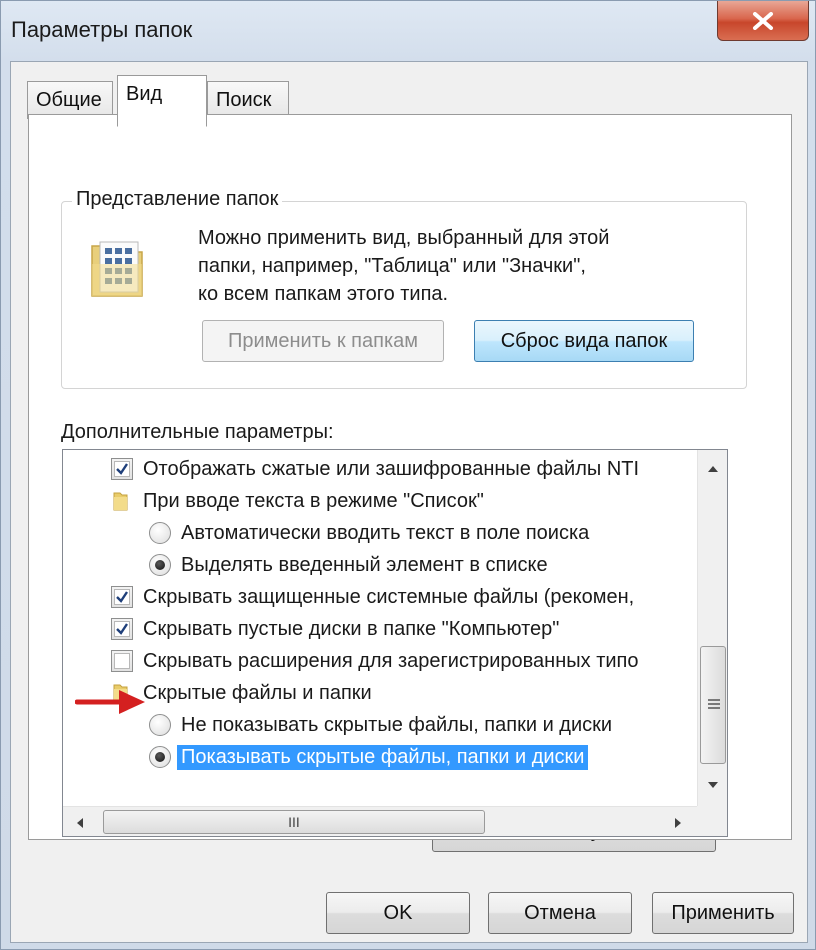 This screenshot has height=950, width=816. I want to click on cancel-button: Отмена, so click(560, 913).